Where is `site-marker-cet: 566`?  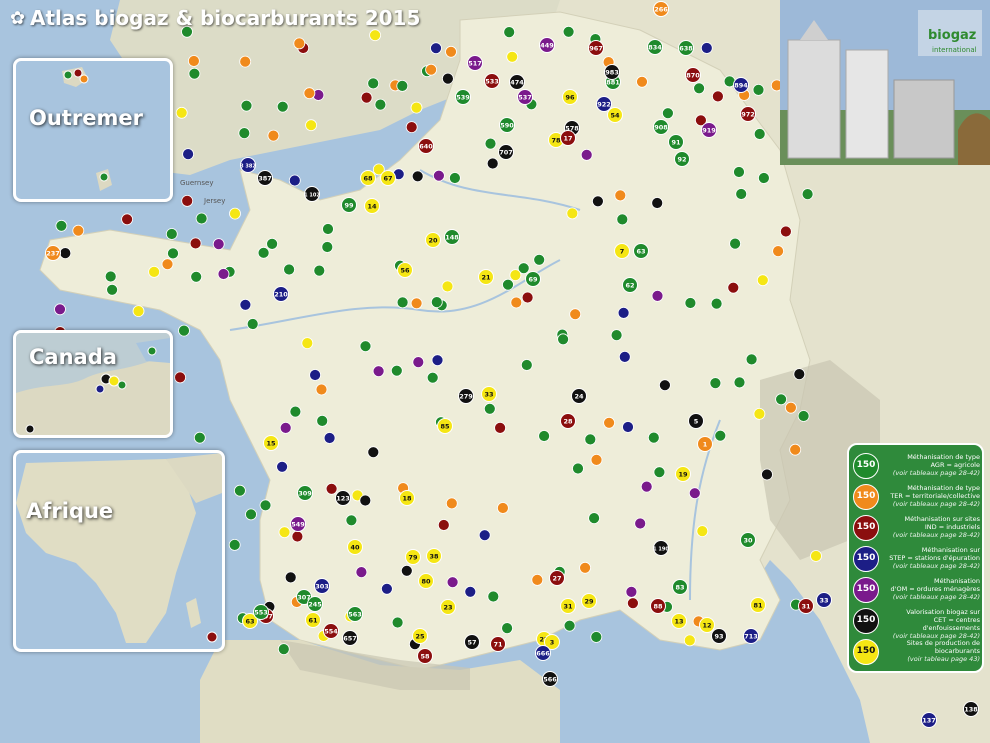
site-marker-cet: 566 is located at coordinates (550, 679).